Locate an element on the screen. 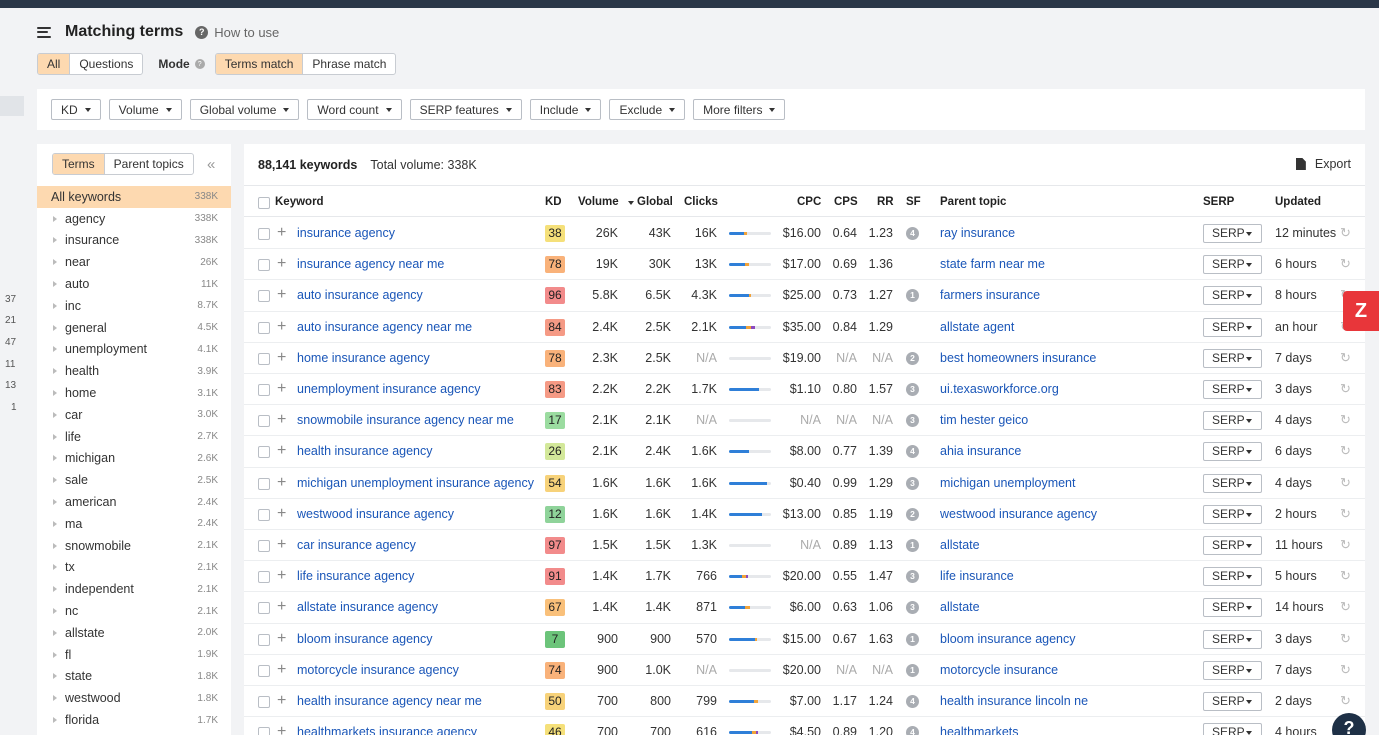  keyword-link: auto insurance agency near me is located at coordinates (384, 327).